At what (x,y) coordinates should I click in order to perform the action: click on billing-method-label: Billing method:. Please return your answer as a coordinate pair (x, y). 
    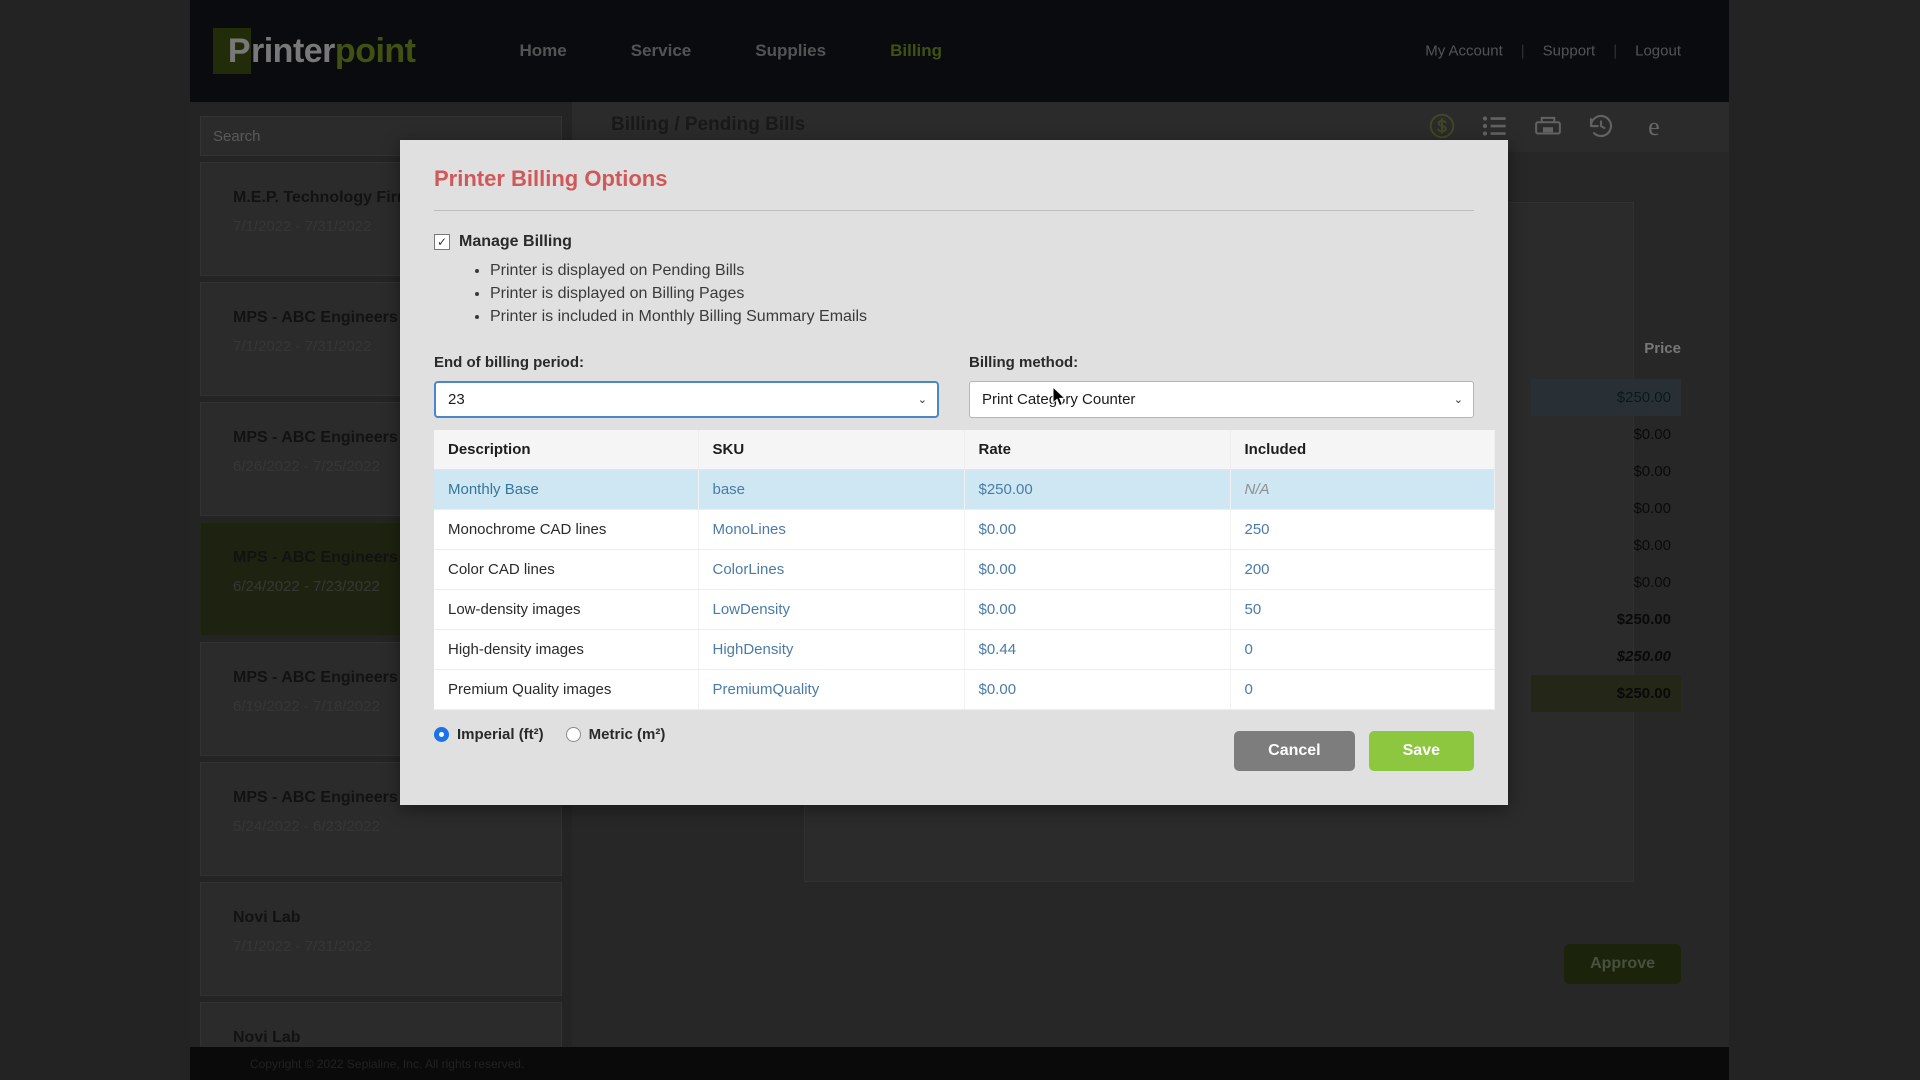
    Looking at the image, I should click on (1024, 362).